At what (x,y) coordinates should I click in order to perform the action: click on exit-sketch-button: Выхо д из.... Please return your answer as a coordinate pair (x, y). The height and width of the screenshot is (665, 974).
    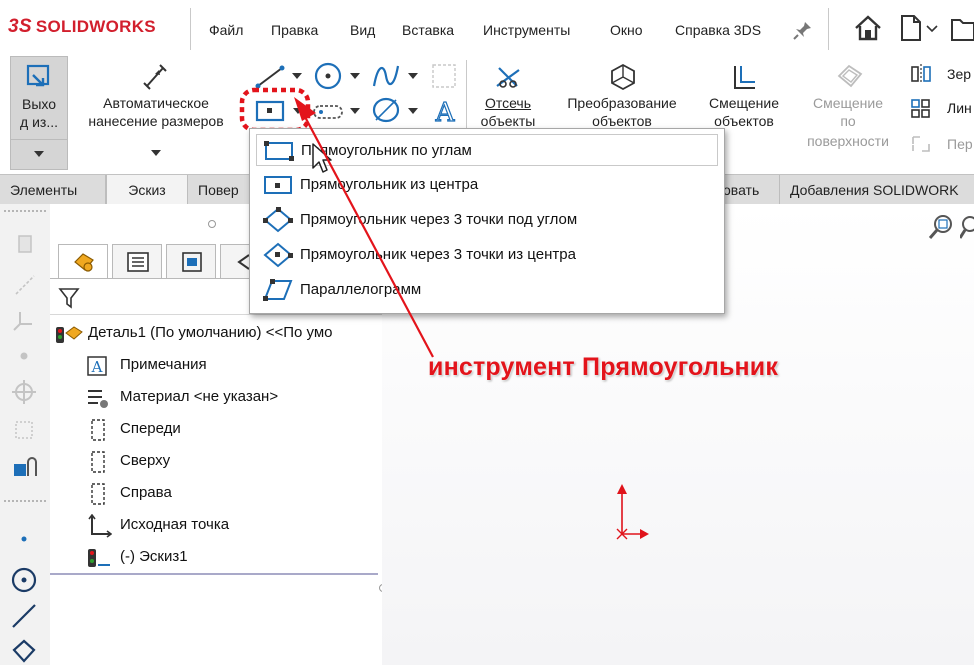
    Looking at the image, I should click on (39, 113).